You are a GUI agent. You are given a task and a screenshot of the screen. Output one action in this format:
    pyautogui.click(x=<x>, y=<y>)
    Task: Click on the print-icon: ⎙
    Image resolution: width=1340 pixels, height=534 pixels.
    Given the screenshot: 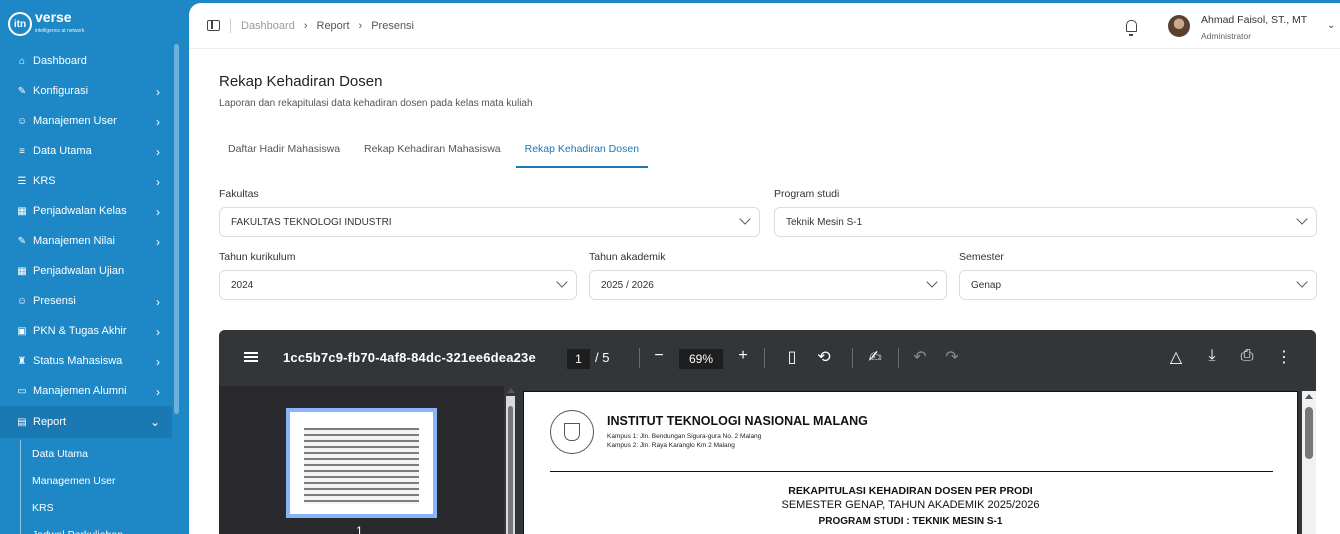 What is the action you would take?
    pyautogui.click(x=1247, y=356)
    